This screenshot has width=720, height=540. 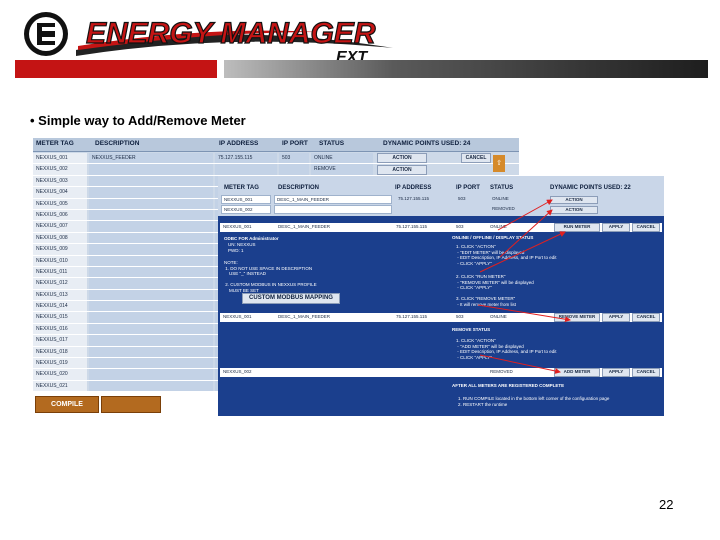 What do you see at coordinates (60, 363) in the screenshot?
I see `meter-tag-cell: NEXXUS_019` at bounding box center [60, 363].